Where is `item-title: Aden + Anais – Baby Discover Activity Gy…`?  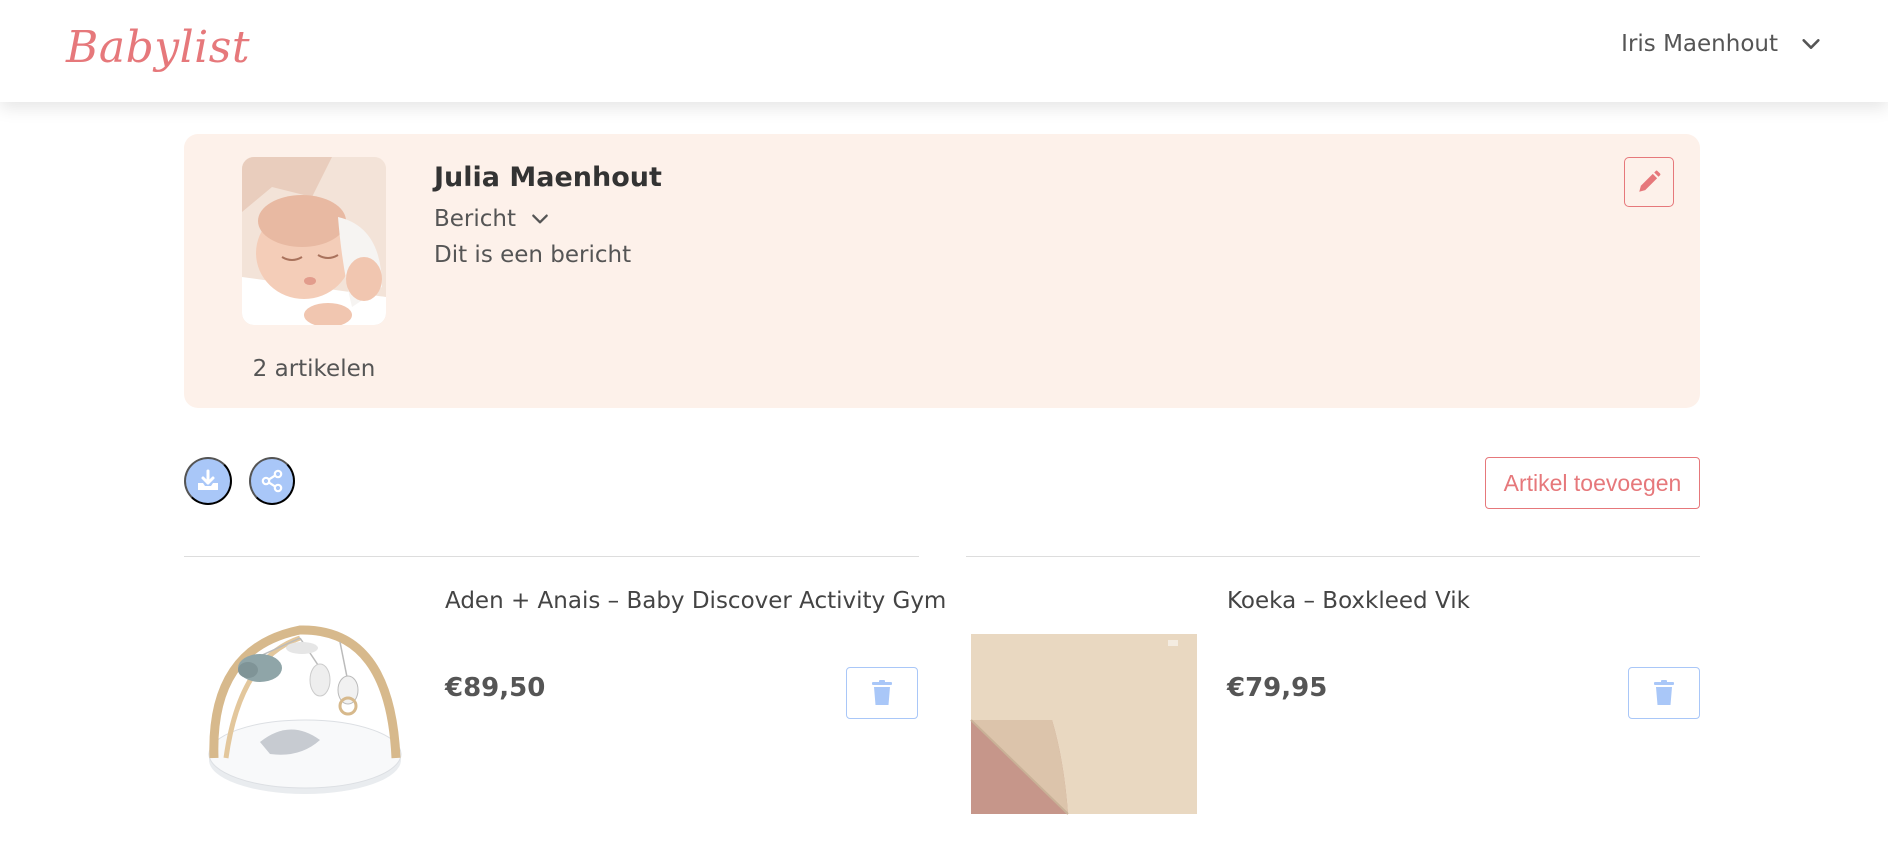
item-title: Aden + Anais – Baby Discover Activity Gy… is located at coordinates (695, 601).